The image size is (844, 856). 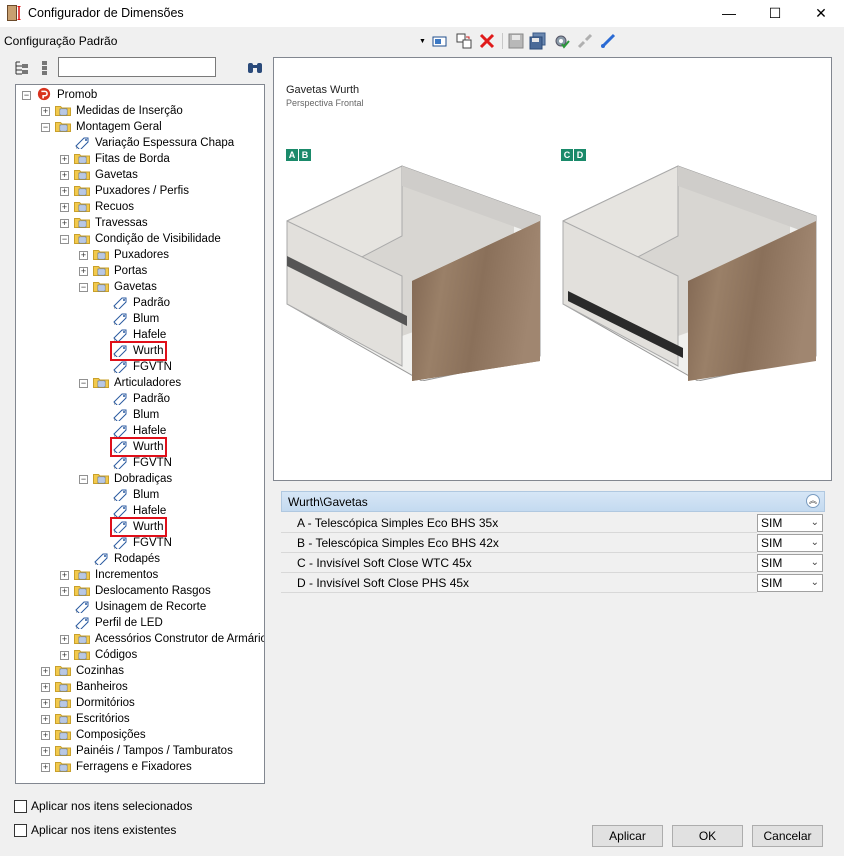 What do you see at coordinates (101, 735) in the screenshot?
I see `tree-item: Composições` at bounding box center [101, 735].